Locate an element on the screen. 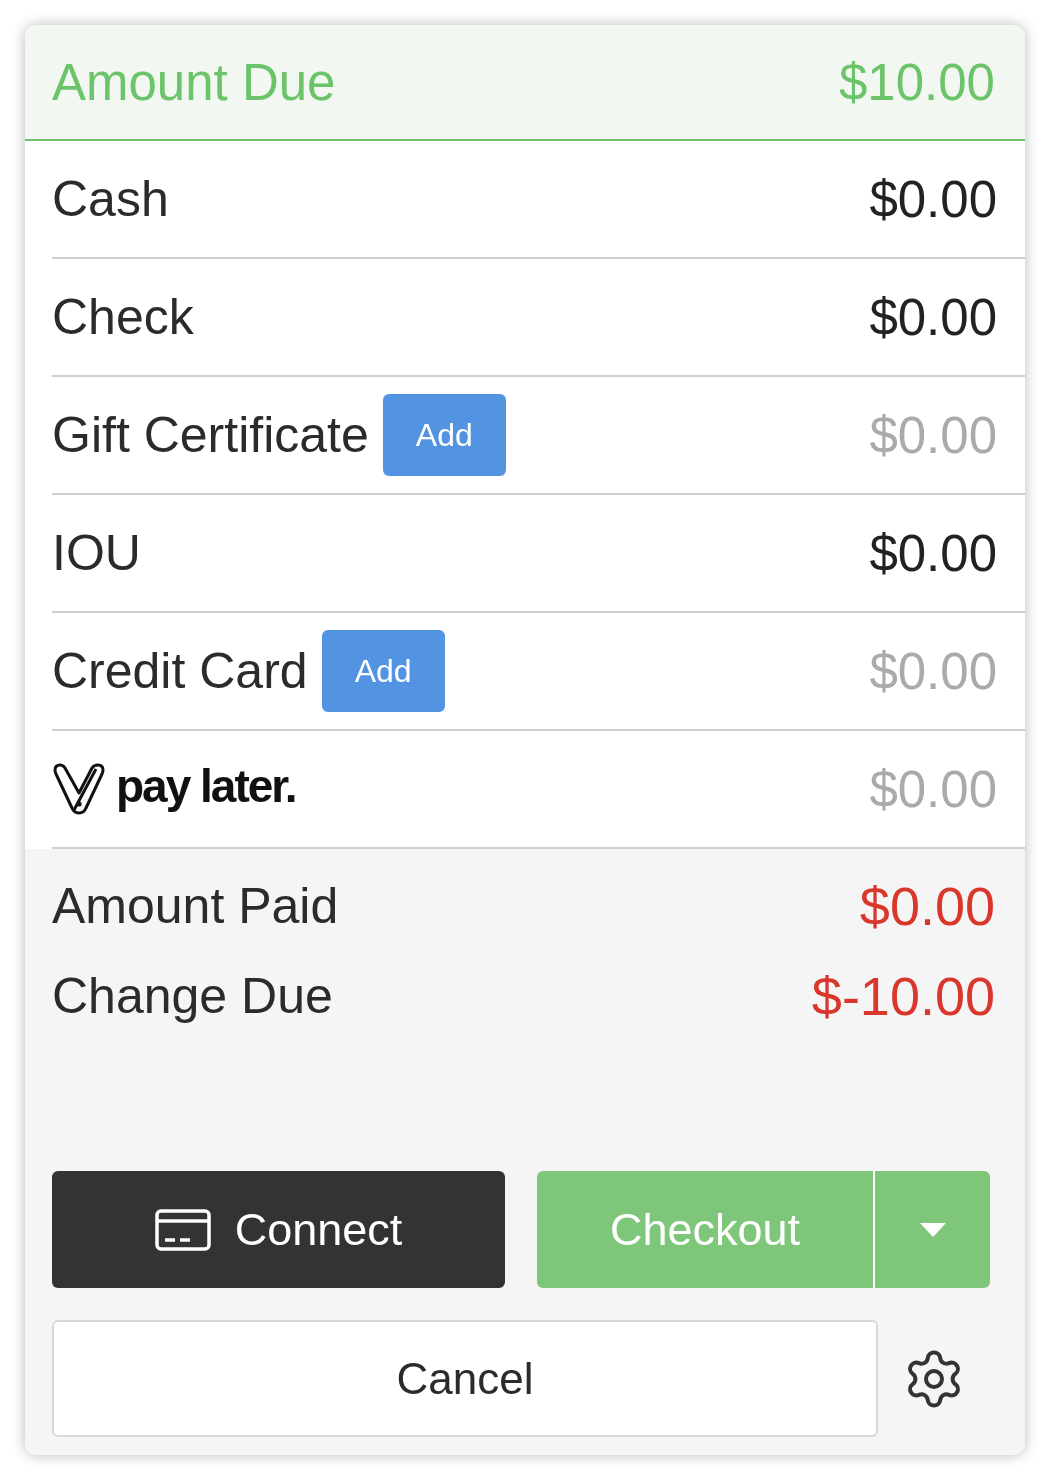  logo-icon is located at coordinates (79, 789).